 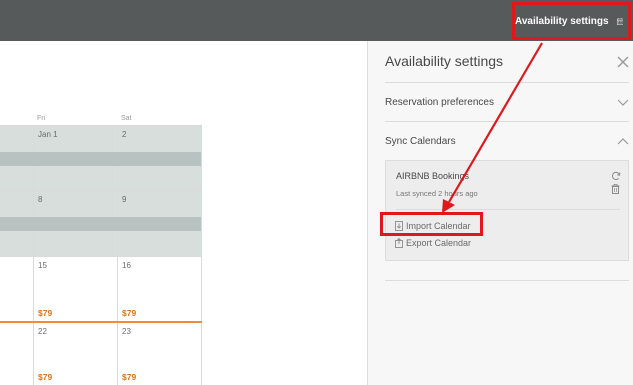 I want to click on sync-calendar-name: AIRBNB Bookings, so click(x=433, y=176).